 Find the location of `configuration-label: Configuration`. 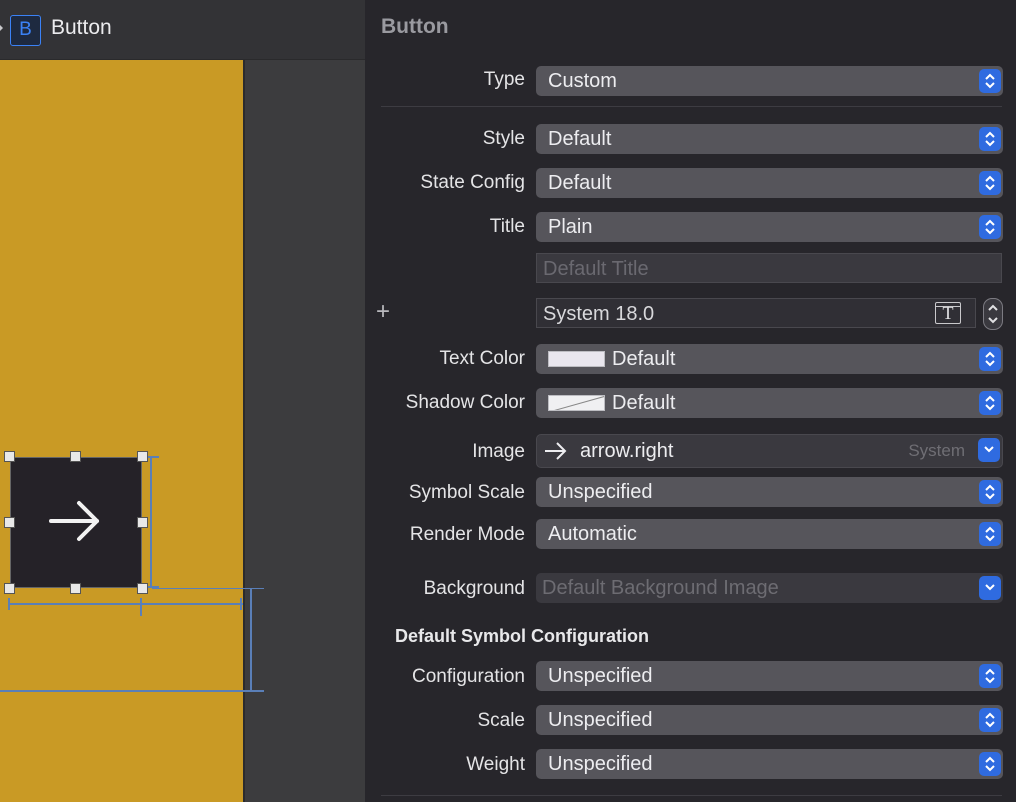

configuration-label: Configuration is located at coordinates (468, 676).